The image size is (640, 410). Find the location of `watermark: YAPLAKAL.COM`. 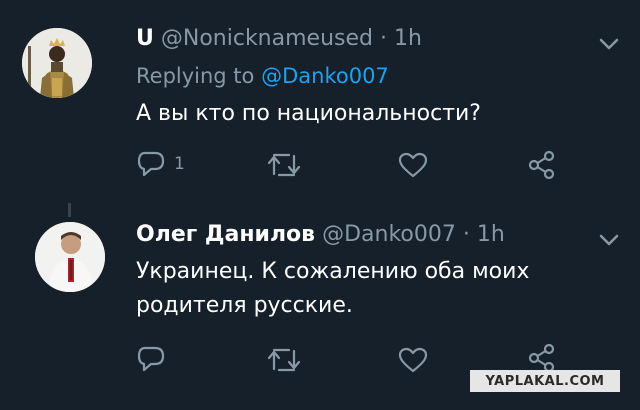

watermark: YAPLAKAL.COM is located at coordinates (545, 381).